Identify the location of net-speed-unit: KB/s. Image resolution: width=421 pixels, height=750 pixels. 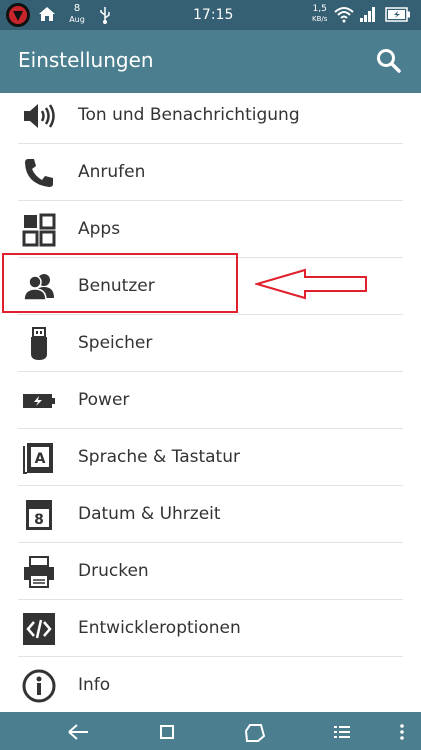
(320, 19).